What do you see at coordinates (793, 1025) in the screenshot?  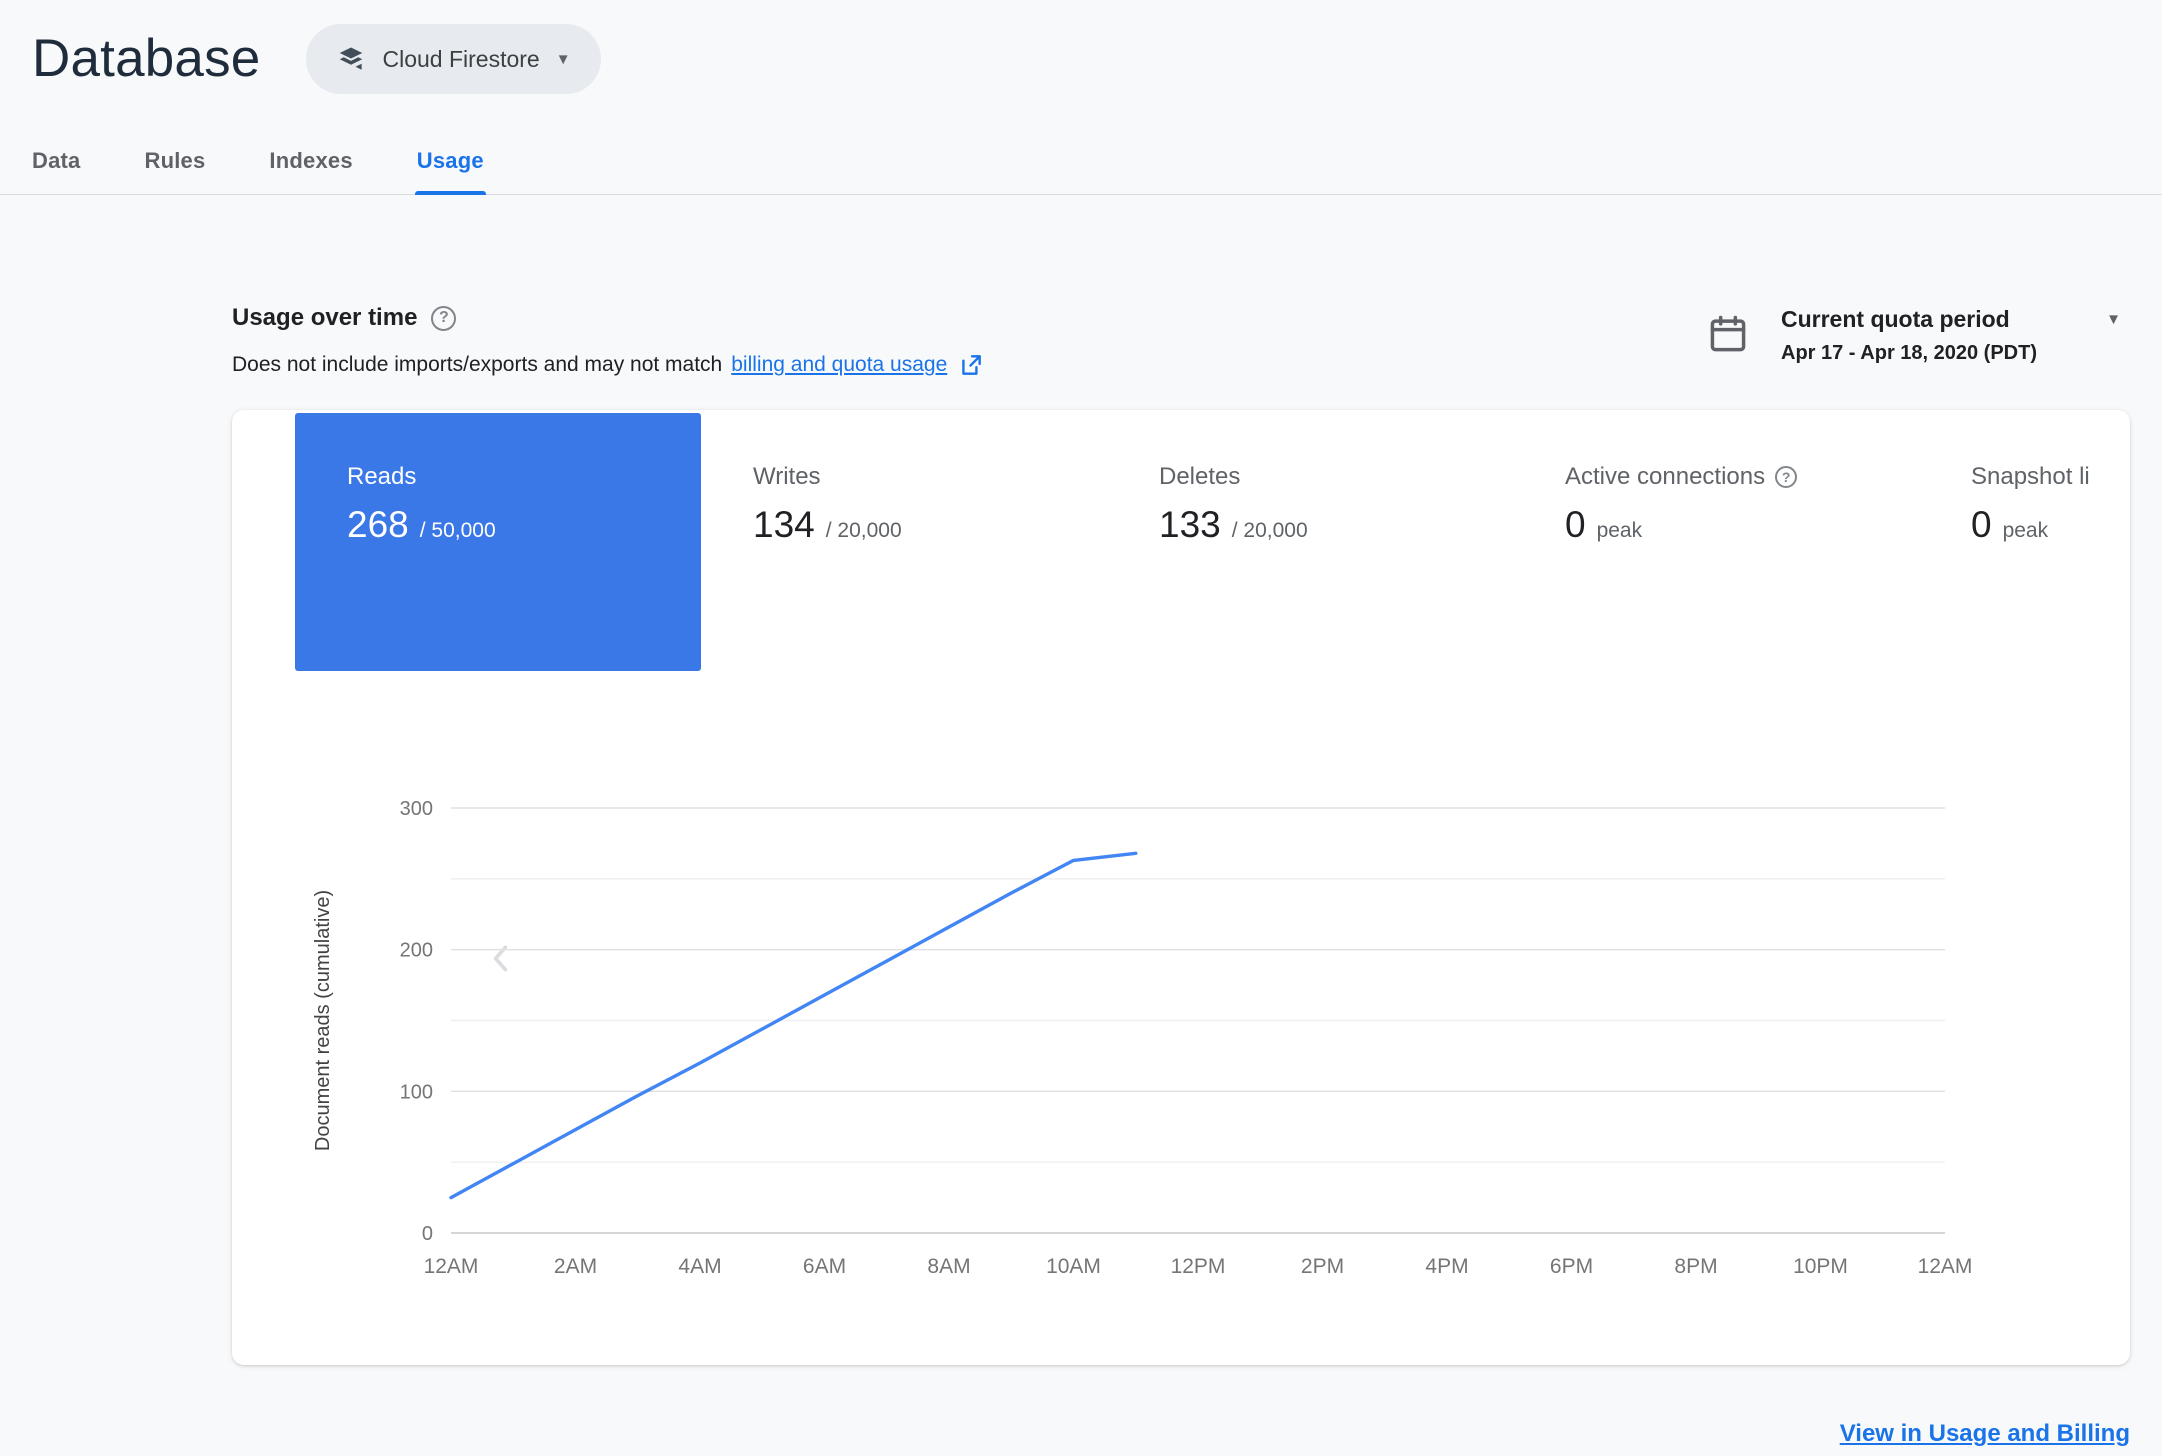 I see `reads-series-line` at bounding box center [793, 1025].